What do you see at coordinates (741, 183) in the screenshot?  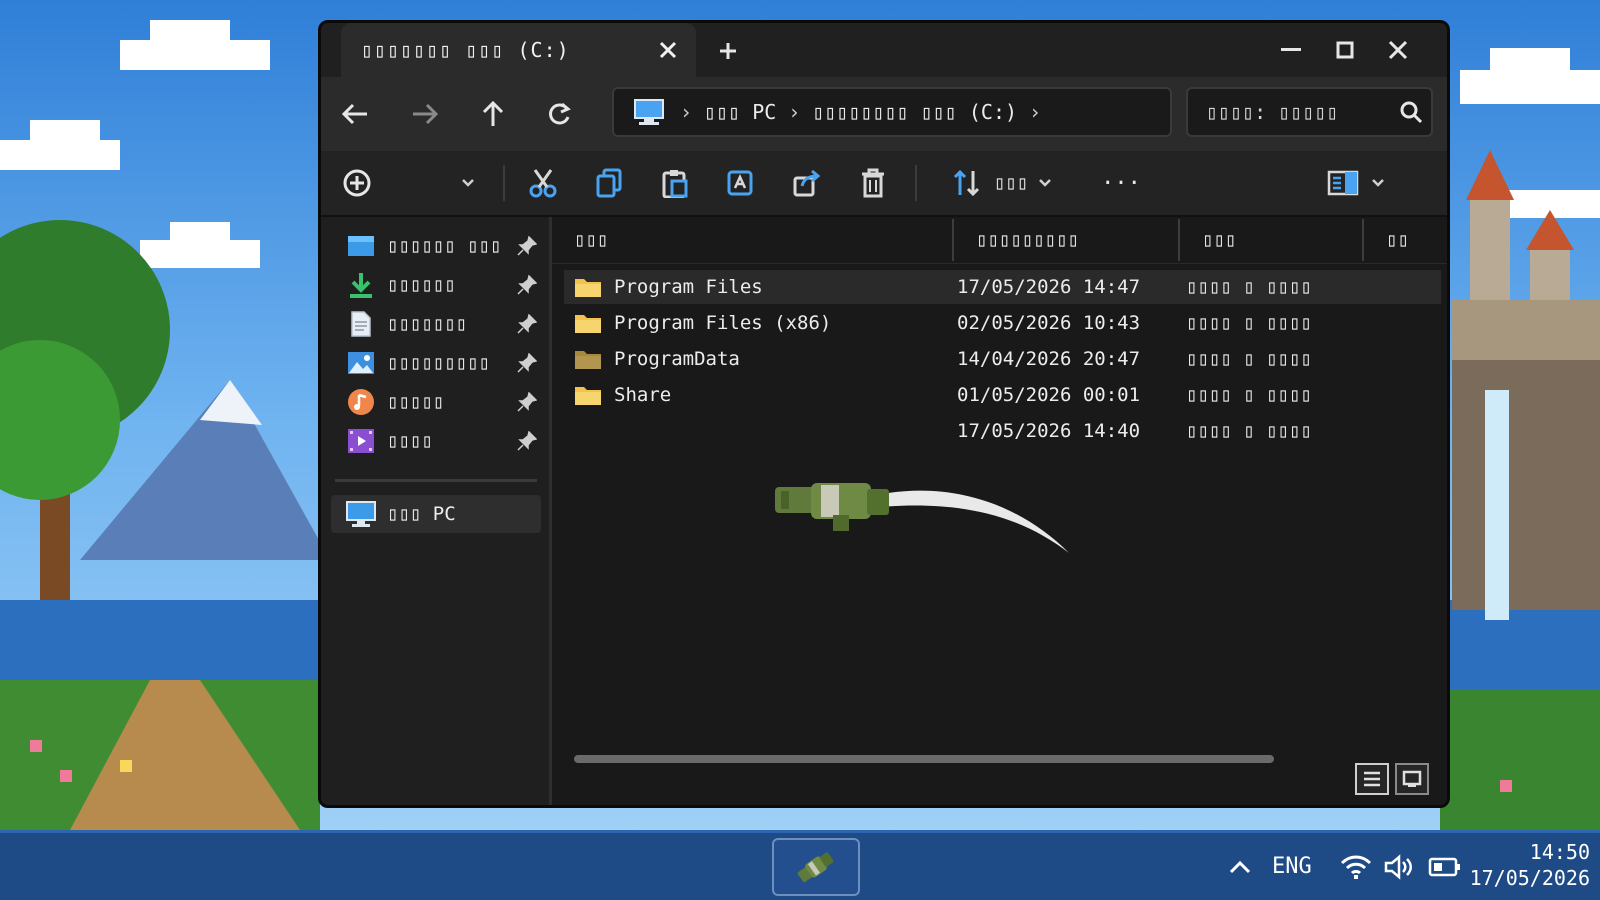 I see `rename-button` at bounding box center [741, 183].